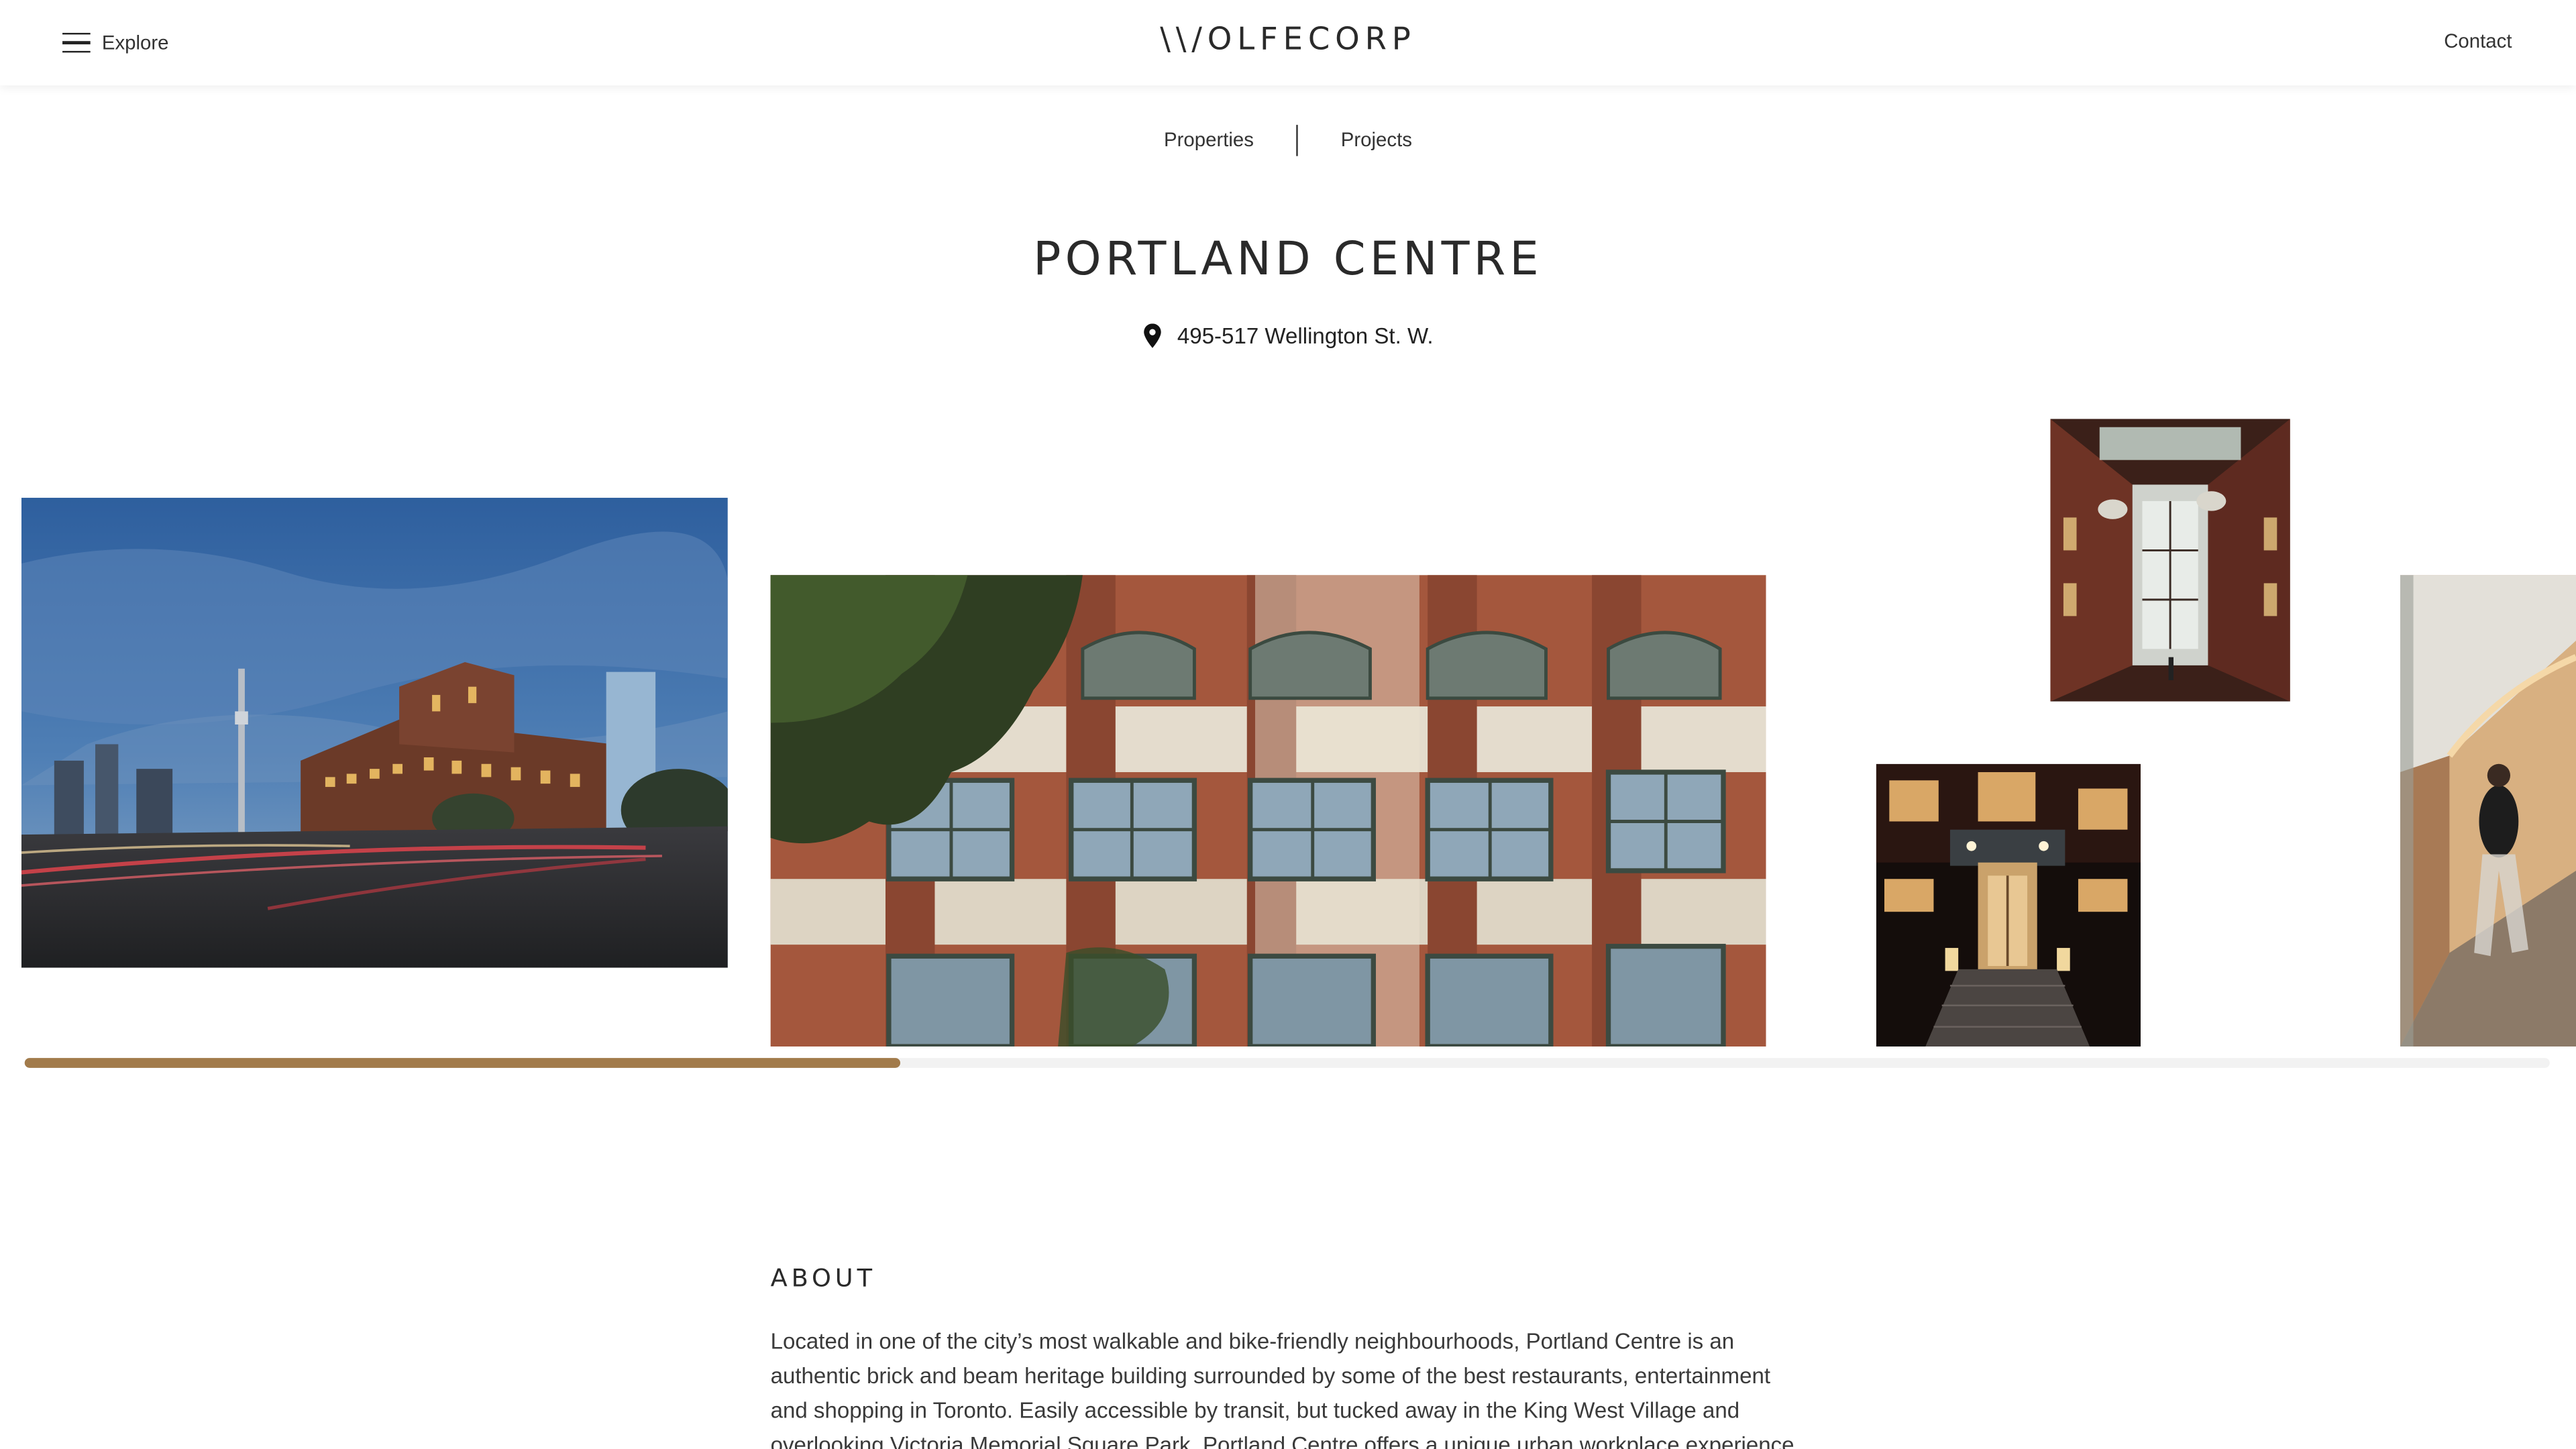 The height and width of the screenshot is (1449, 2576). Describe the element at coordinates (1288, 258) in the screenshot. I see `property-title: PORTLAND CENTRE` at that location.